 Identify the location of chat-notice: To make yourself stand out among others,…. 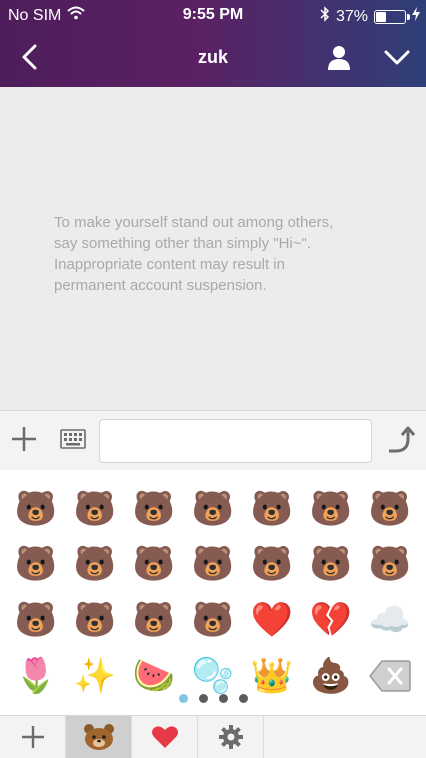
(219, 254).